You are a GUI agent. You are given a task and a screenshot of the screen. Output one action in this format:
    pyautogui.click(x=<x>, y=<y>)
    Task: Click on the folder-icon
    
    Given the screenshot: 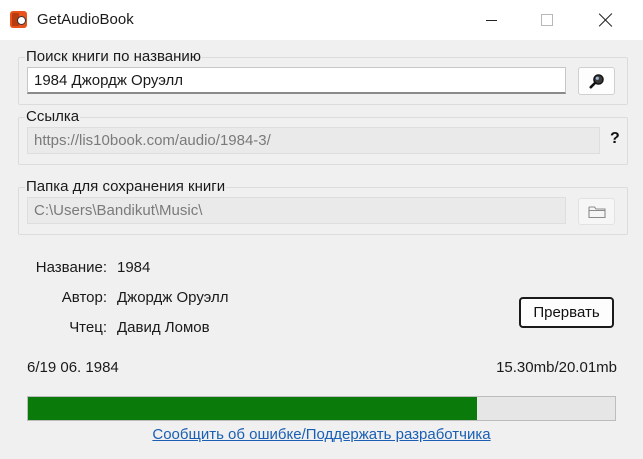 What is the action you would take?
    pyautogui.click(x=596, y=211)
    